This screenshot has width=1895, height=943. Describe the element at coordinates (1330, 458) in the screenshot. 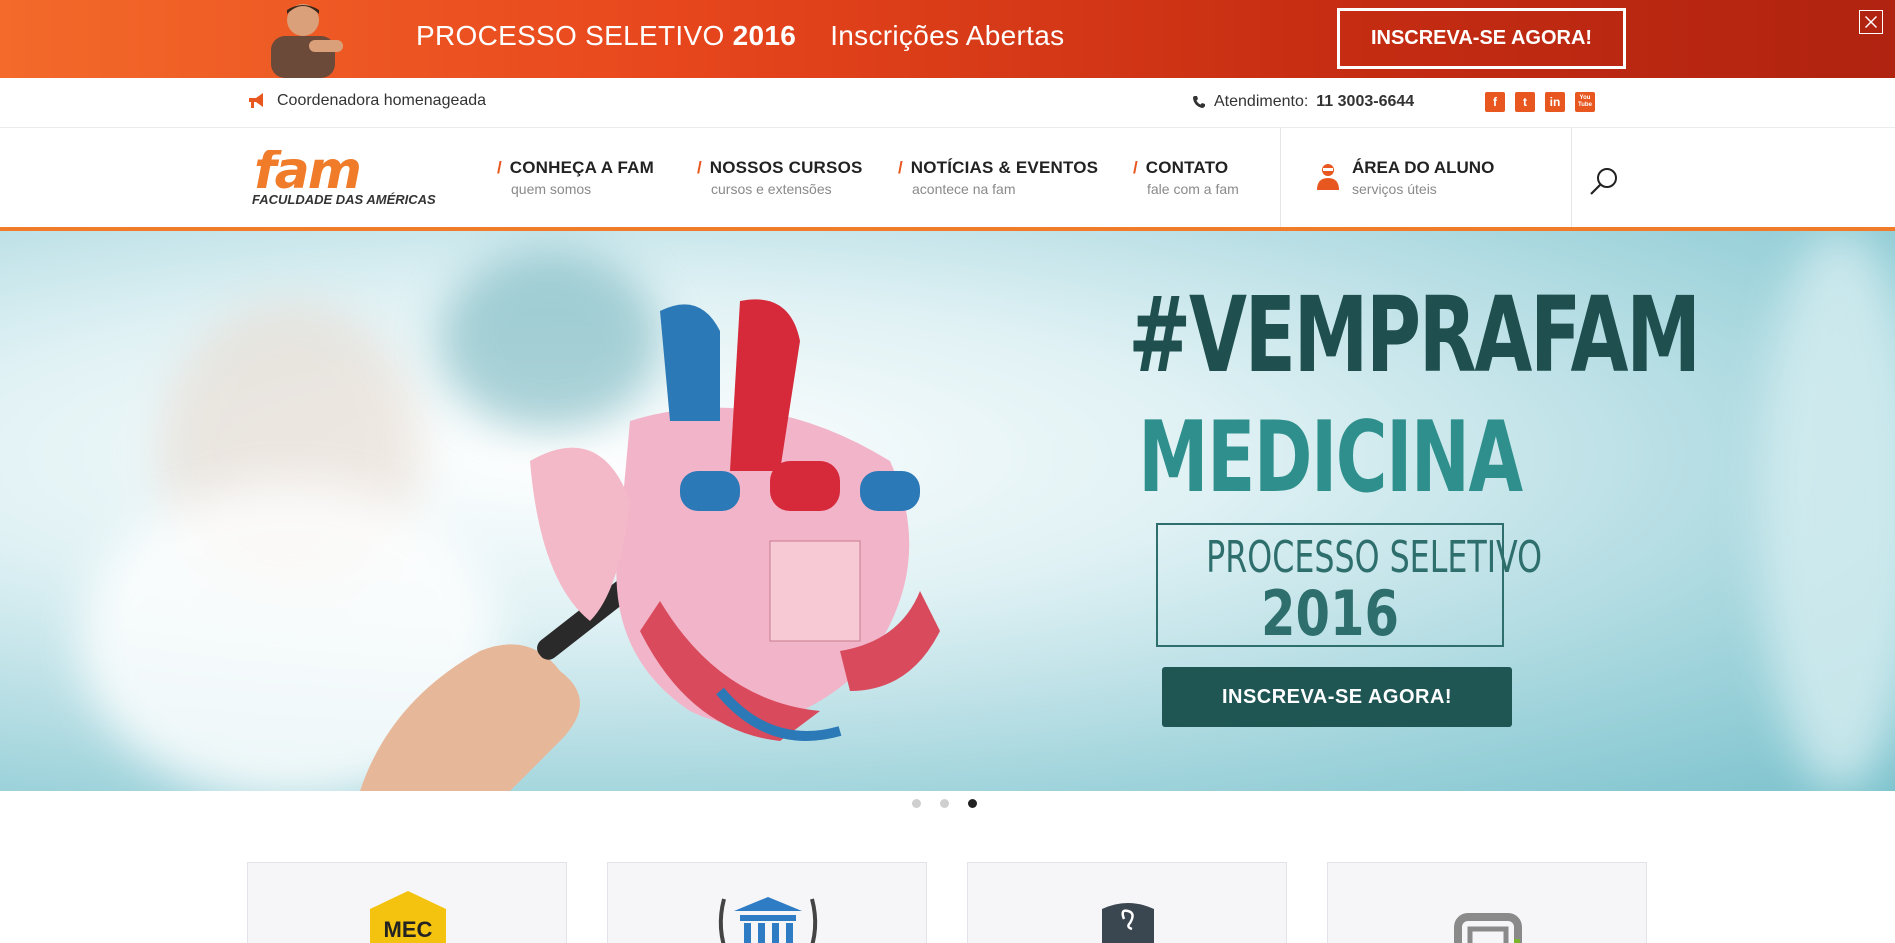

I see `hero-course-title: MEDICINA` at that location.